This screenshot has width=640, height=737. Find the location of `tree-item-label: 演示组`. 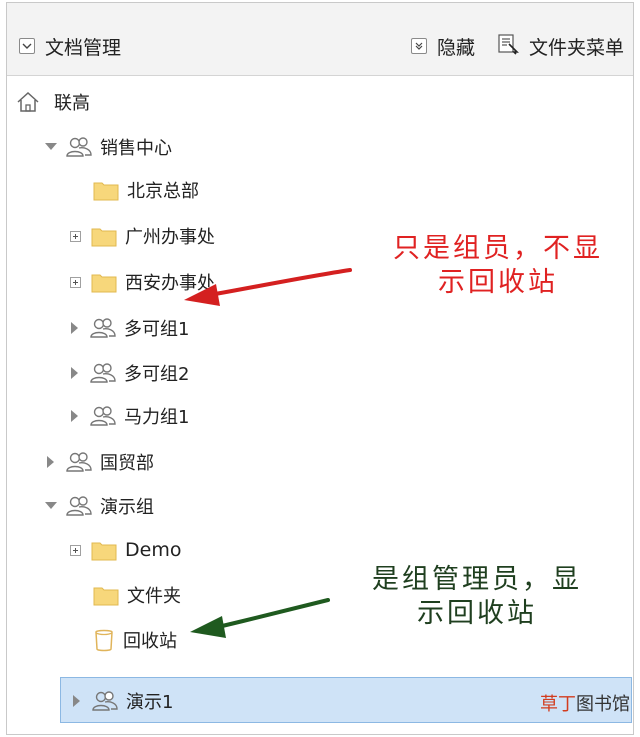

tree-item-label: 演示组 is located at coordinates (127, 507).